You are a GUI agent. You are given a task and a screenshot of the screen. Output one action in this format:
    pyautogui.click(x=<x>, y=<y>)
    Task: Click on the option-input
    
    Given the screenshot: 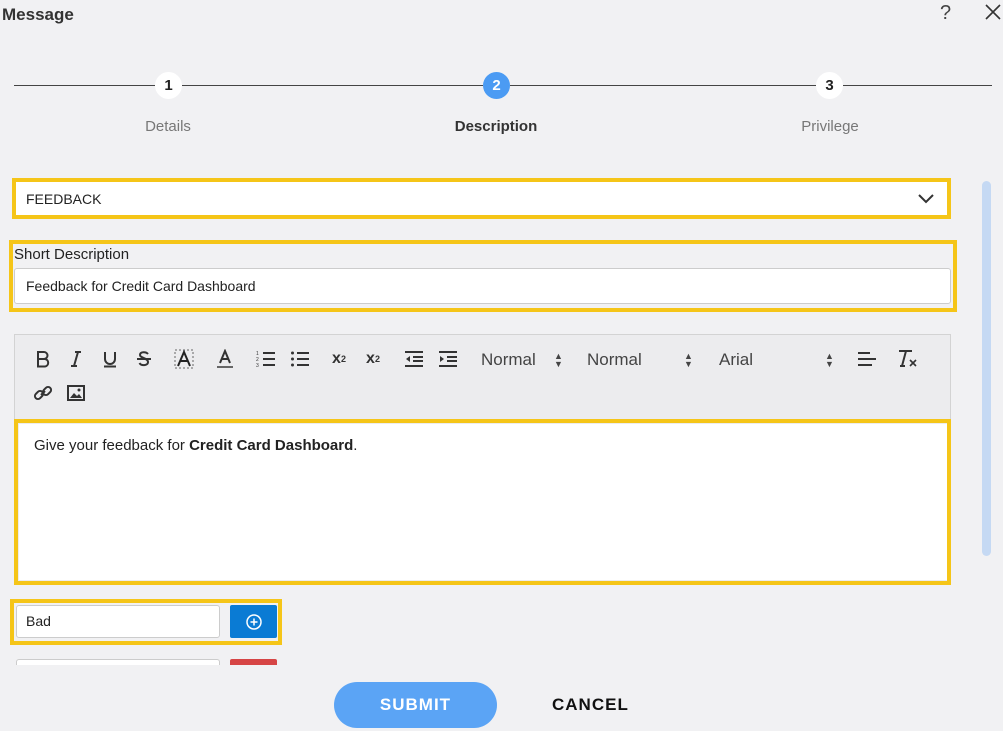 What is the action you would take?
    pyautogui.click(x=118, y=662)
    